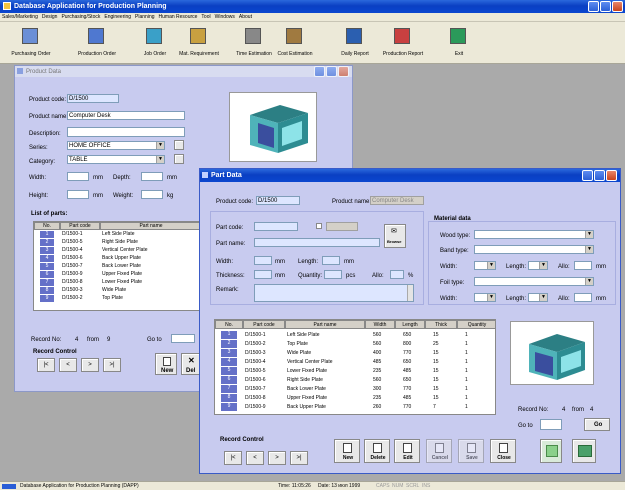 This screenshot has width=625, height=490. I want to click on part-close-button, so click(611, 175).